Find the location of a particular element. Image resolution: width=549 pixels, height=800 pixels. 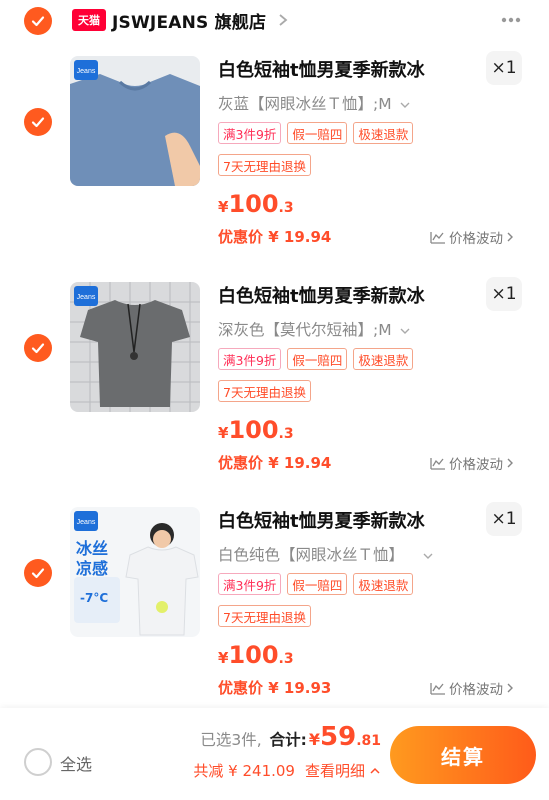

view-detail-label: 查看明细 is located at coordinates (334, 771).